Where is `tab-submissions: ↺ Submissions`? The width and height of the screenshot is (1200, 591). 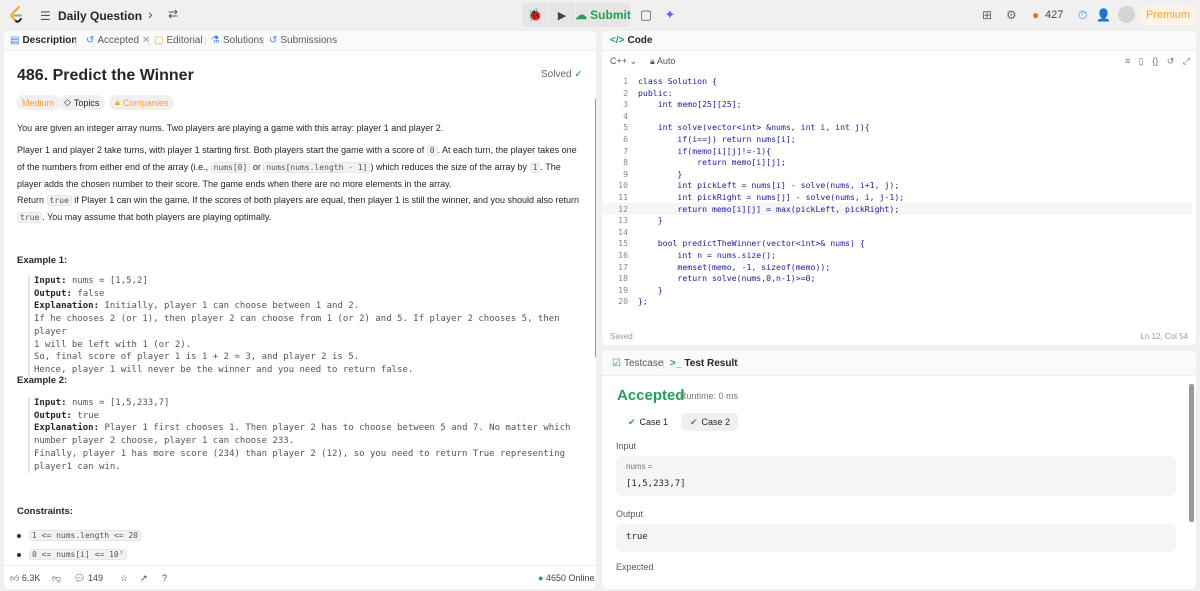
tab-submissions: ↺ Submissions is located at coordinates (303, 40).